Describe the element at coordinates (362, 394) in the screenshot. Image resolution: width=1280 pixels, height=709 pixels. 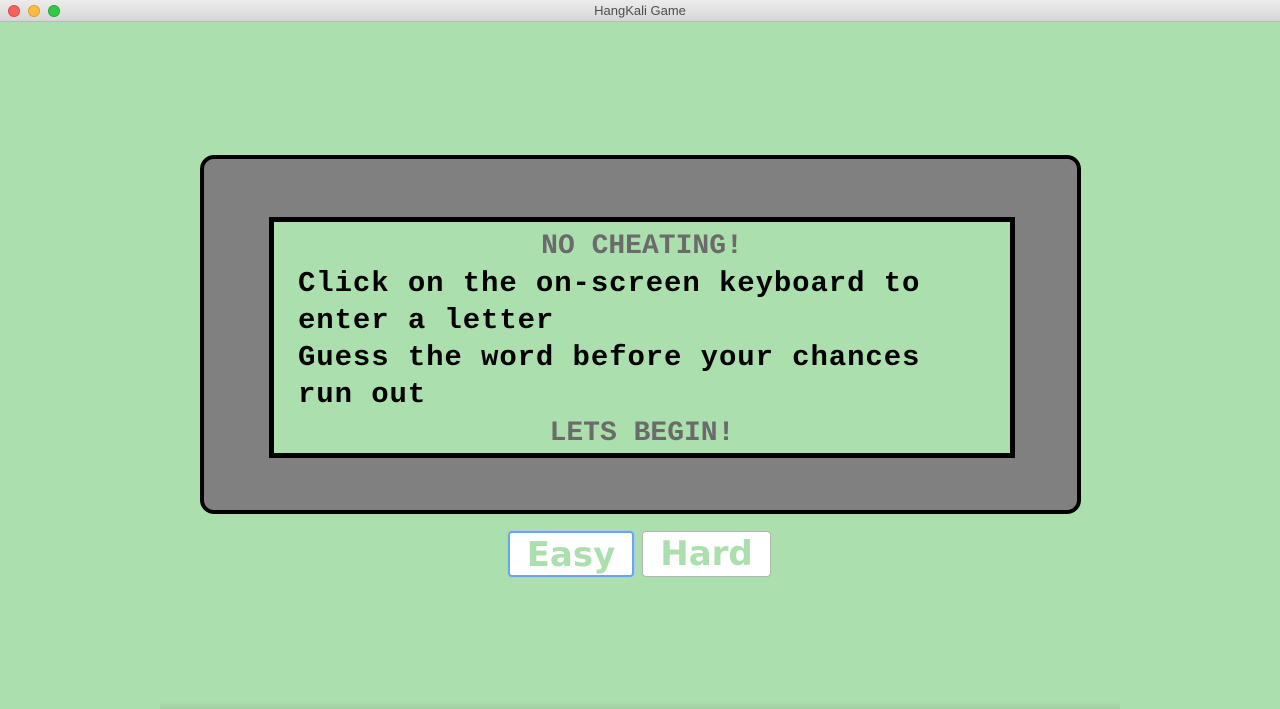
I see `instruction-line: run out` at that location.